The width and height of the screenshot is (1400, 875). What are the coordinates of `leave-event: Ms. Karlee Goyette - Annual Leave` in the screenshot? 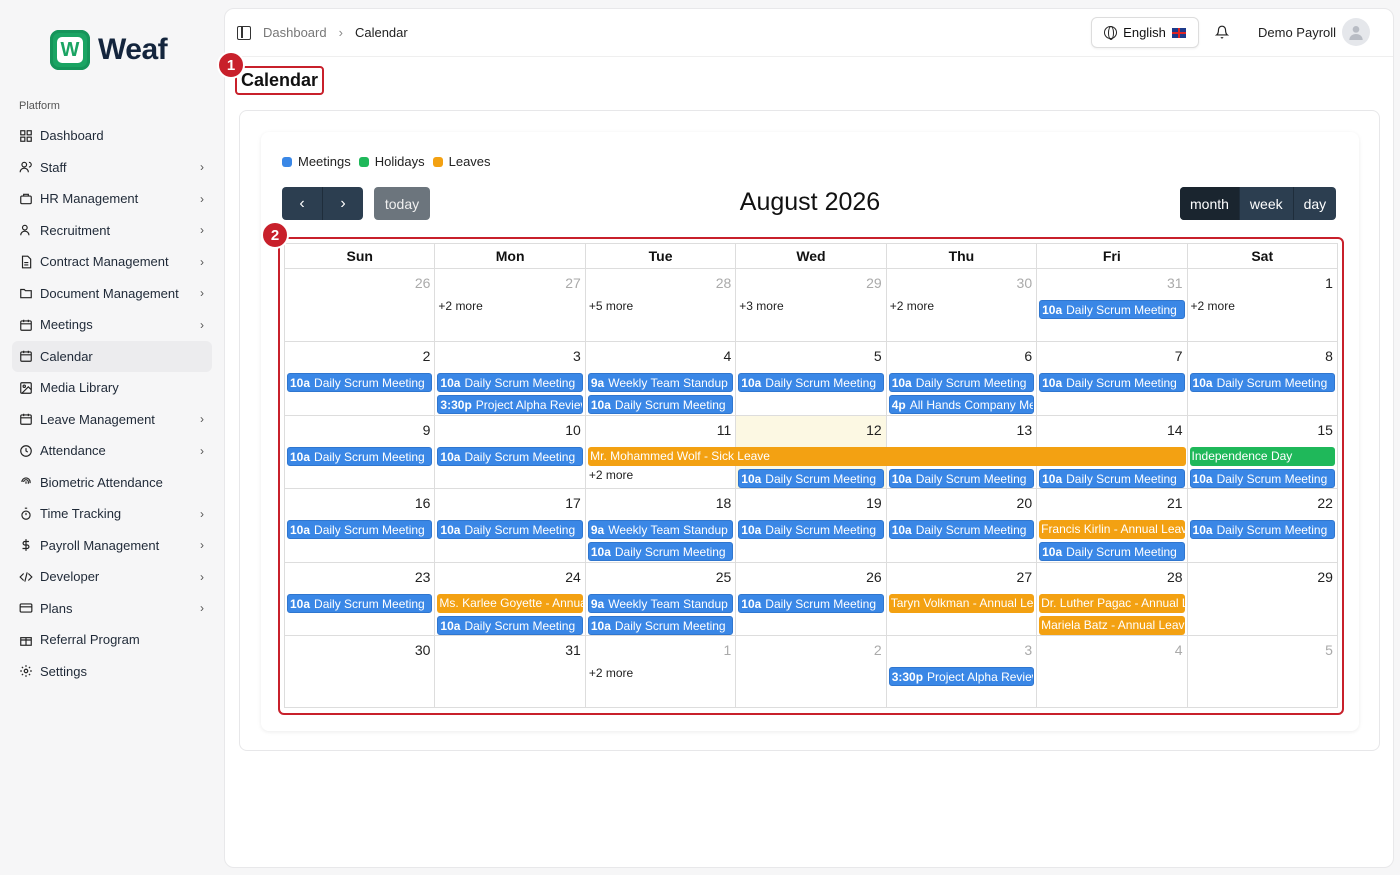 It's located at (510, 603).